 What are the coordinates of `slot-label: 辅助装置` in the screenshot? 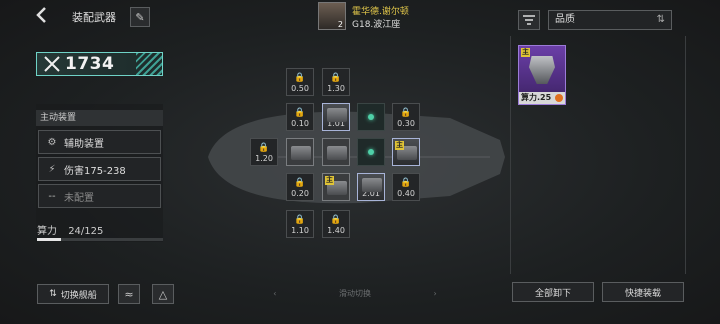 It's located at (84, 144).